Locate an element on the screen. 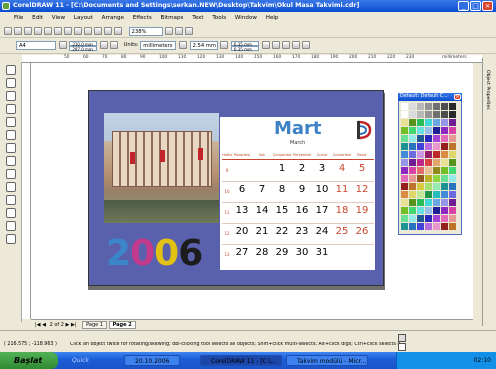 Image resolution: width=496 pixels, height=369 pixels. menu-view: View is located at coordinates (58, 18).